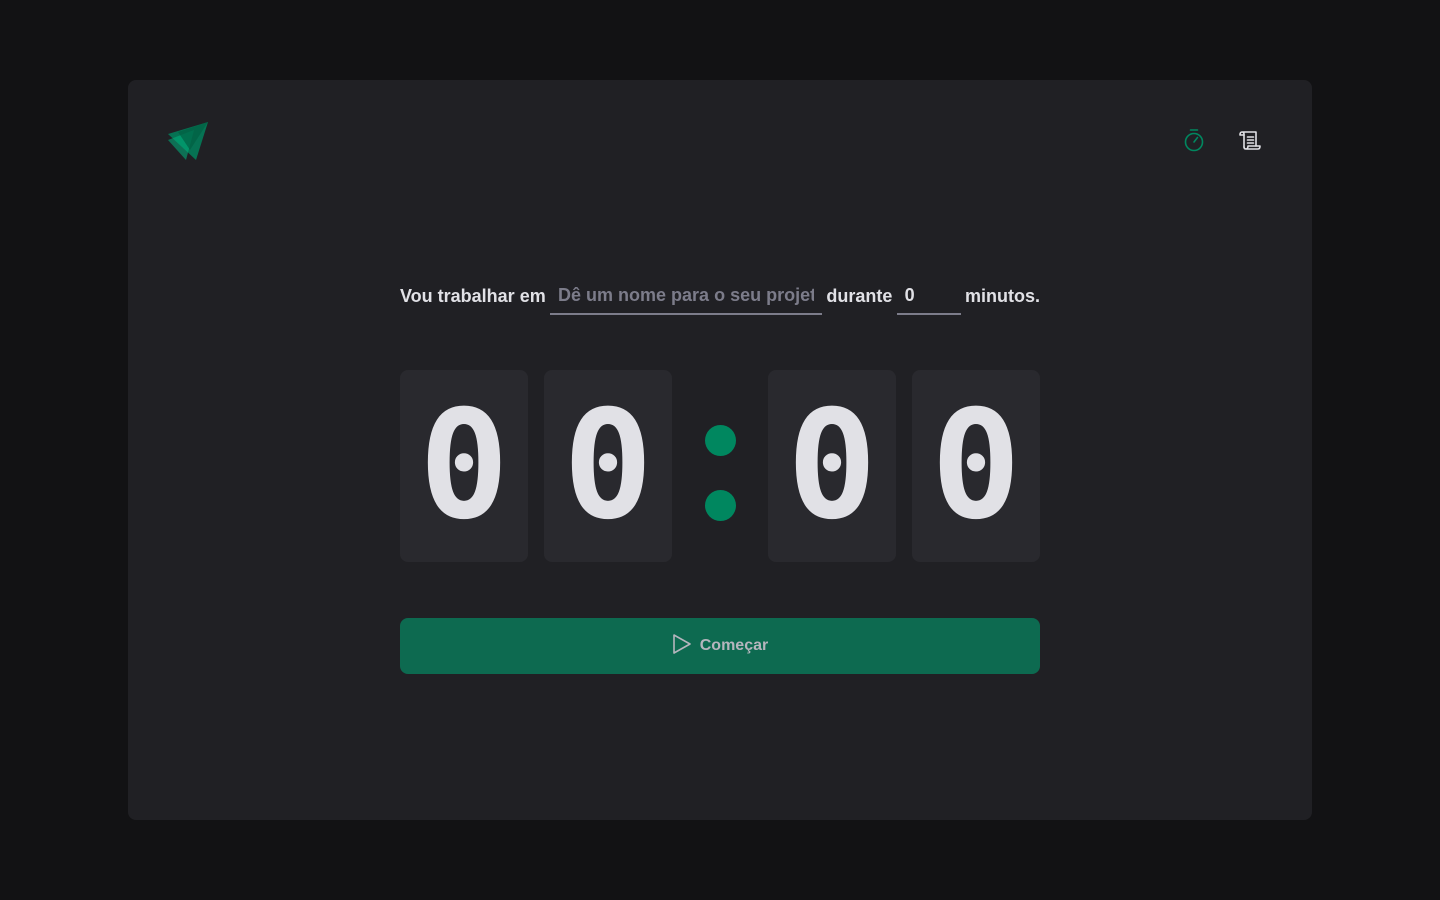 The height and width of the screenshot is (900, 1440). I want to click on scroll-icon, so click(1250, 142).